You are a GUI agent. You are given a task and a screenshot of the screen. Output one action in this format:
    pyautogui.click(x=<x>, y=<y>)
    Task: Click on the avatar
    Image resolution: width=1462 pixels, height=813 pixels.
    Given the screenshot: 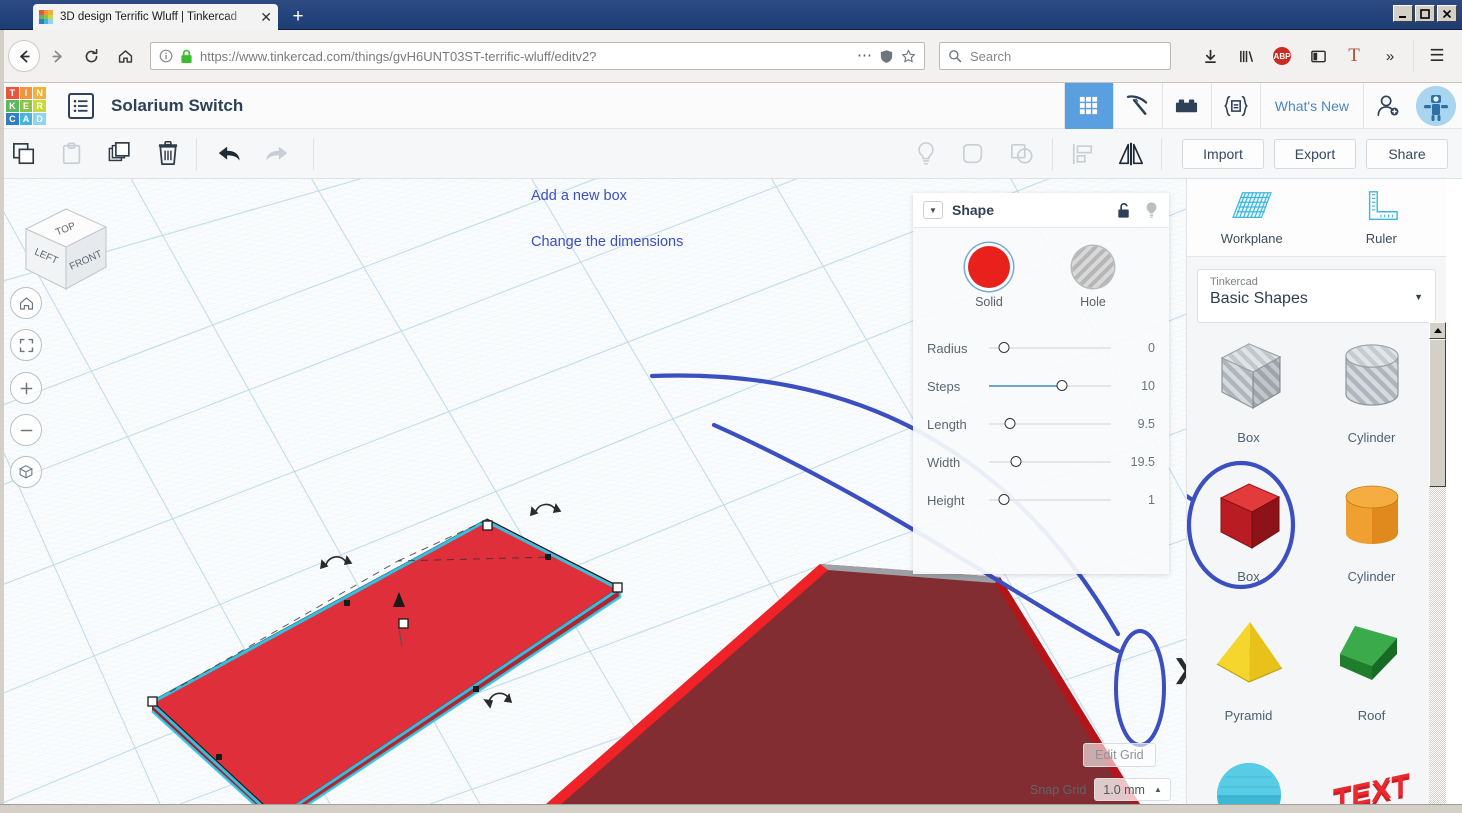 What is the action you would take?
    pyautogui.click(x=1436, y=105)
    